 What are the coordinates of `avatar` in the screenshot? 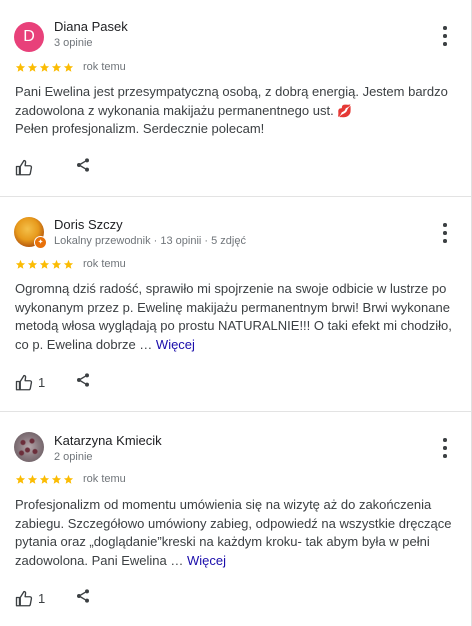 It's located at (29, 447).